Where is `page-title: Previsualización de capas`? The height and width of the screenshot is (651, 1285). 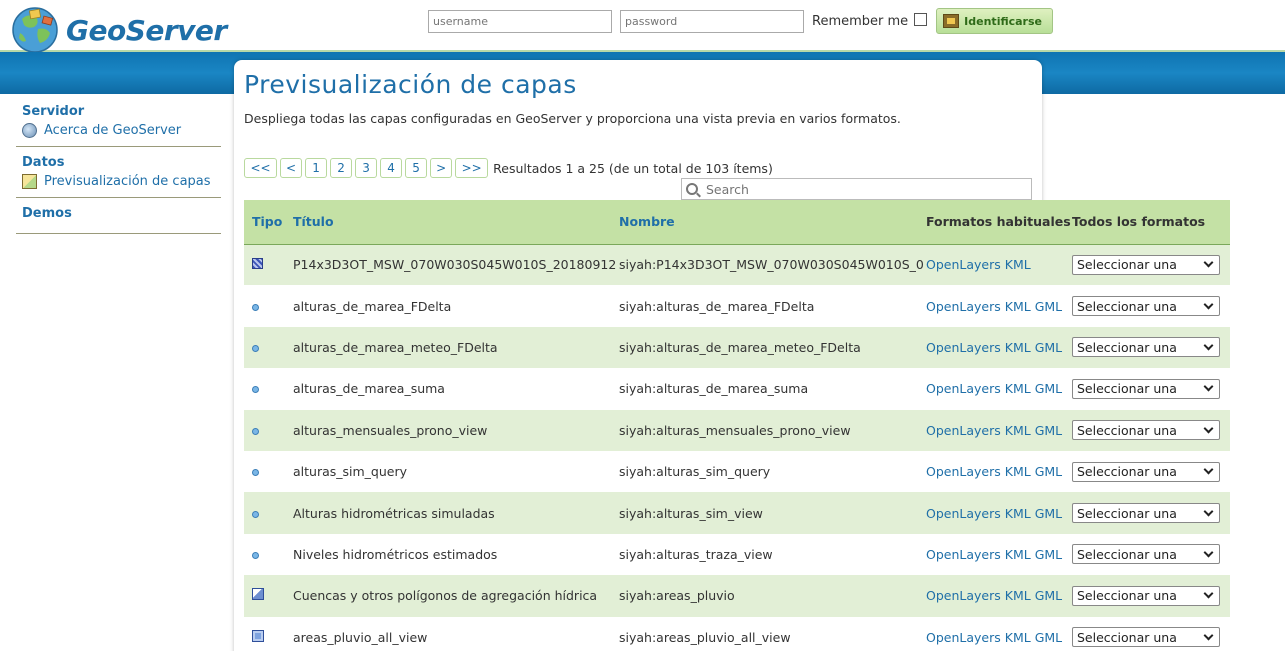 page-title: Previsualización de capas is located at coordinates (410, 84).